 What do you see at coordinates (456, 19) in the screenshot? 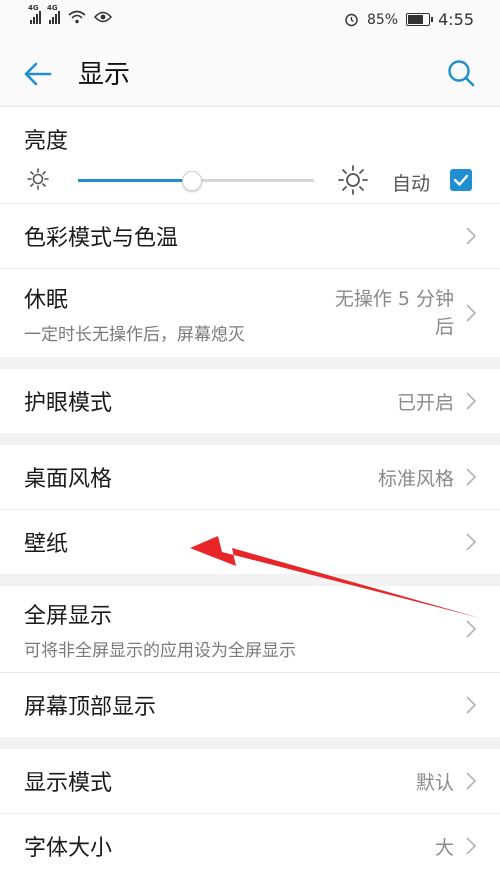
I see `clock: 4:55` at bounding box center [456, 19].